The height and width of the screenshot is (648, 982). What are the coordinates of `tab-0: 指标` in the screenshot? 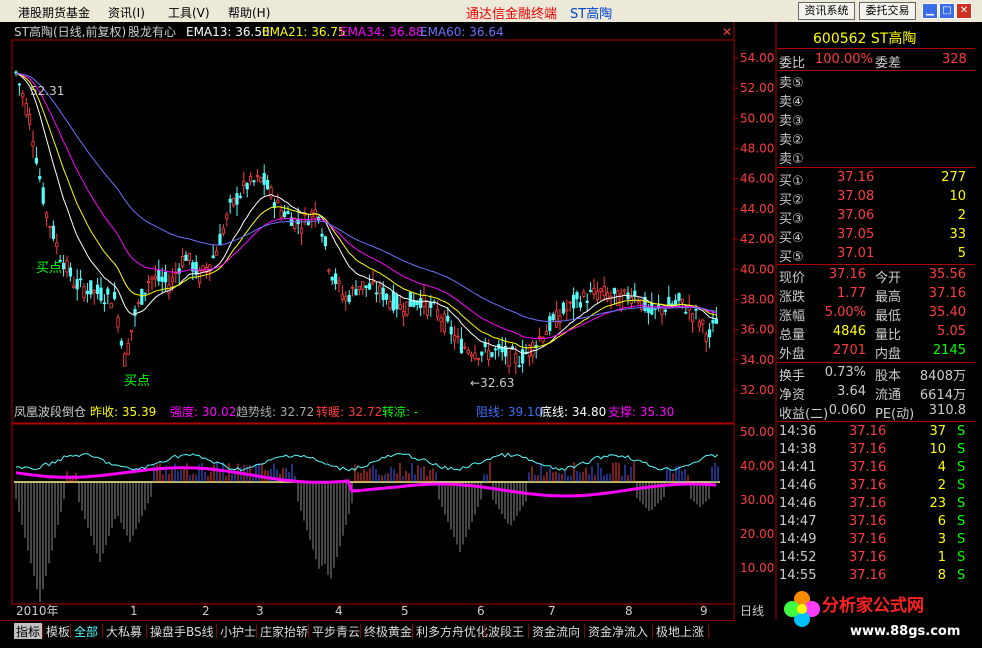 It's located at (28, 631).